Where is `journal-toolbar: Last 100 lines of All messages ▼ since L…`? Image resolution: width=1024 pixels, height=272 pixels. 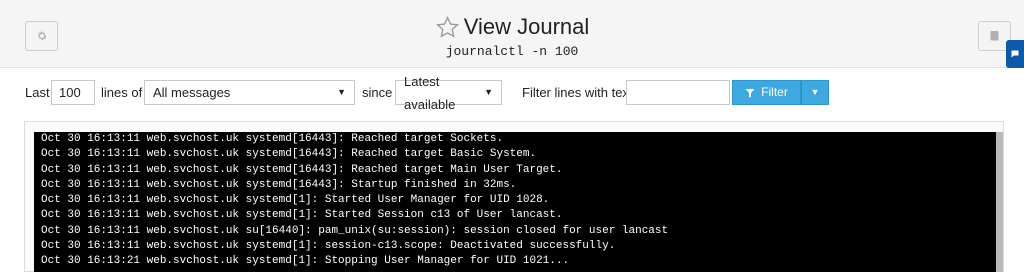
journal-toolbar: Last 100 lines of All messages ▼ since L… is located at coordinates (512, 93).